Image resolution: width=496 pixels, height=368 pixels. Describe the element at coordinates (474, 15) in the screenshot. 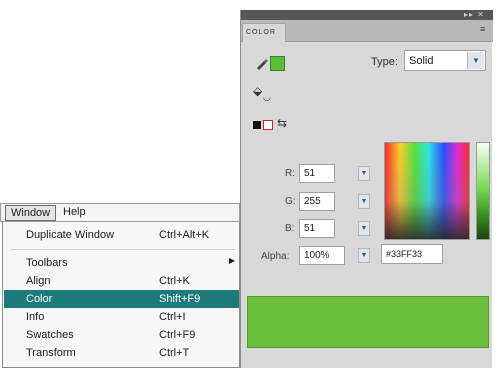

I see `collapse-grip-icon: ▸▸ ✕` at that location.